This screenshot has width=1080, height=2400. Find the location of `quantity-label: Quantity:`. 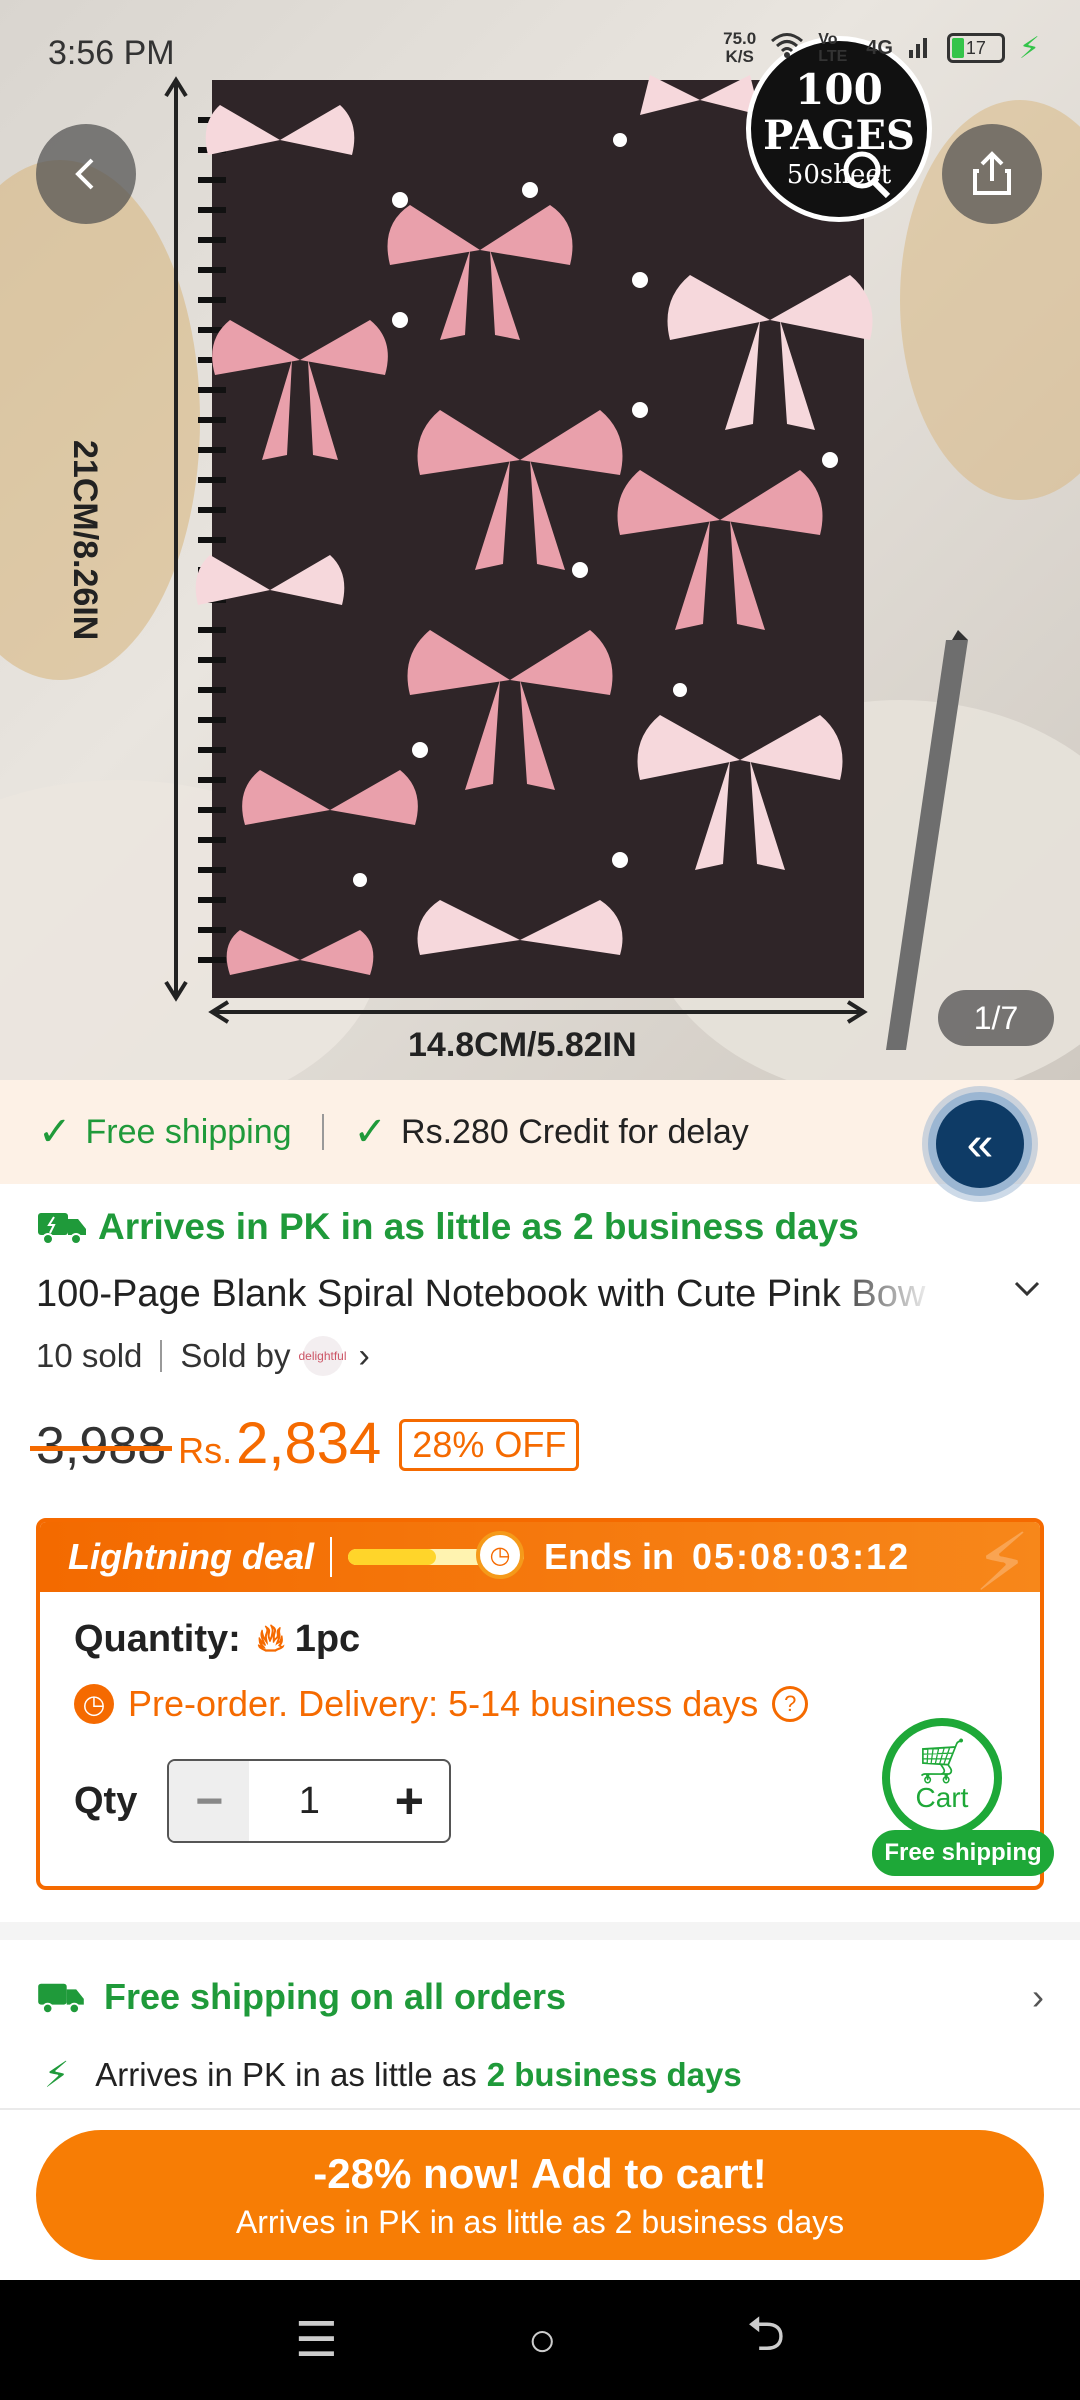

quantity-label: Quantity: is located at coordinates (157, 1639).